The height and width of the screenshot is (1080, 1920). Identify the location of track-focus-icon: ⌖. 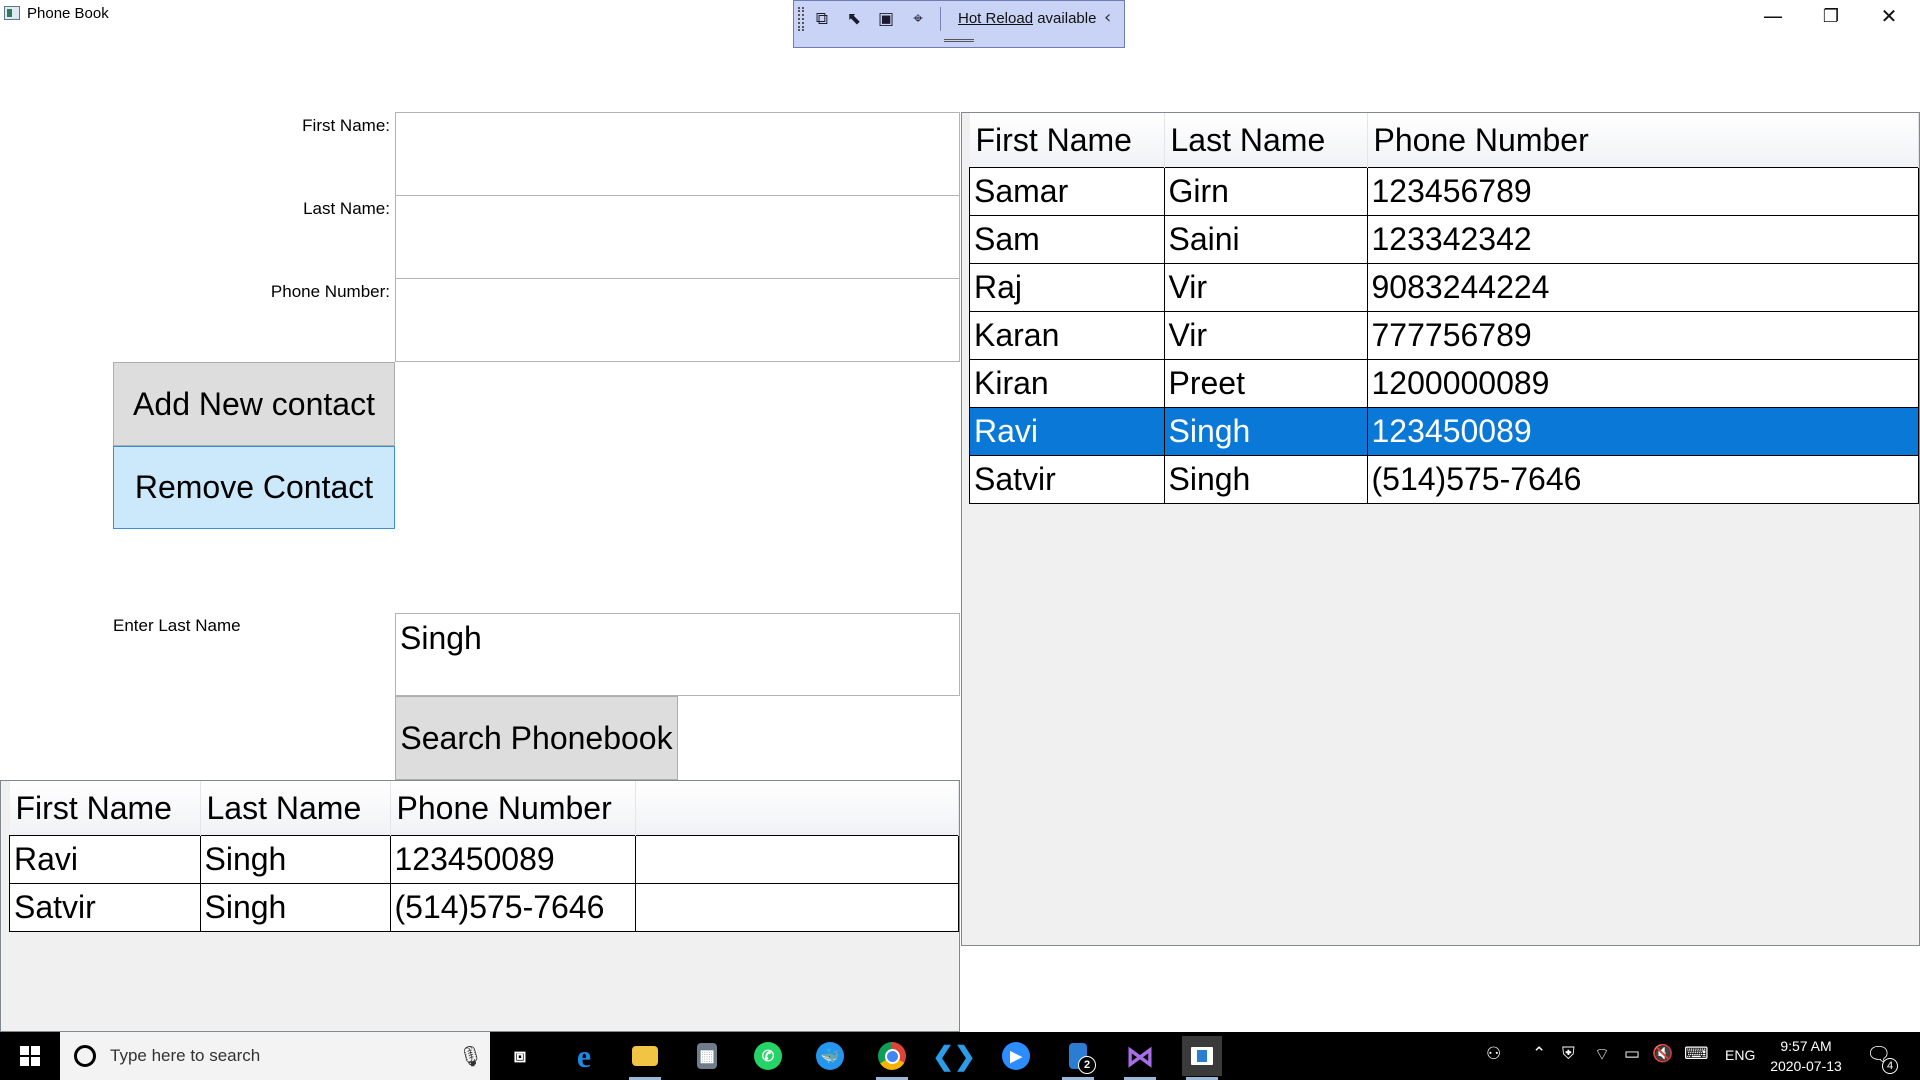
(918, 19).